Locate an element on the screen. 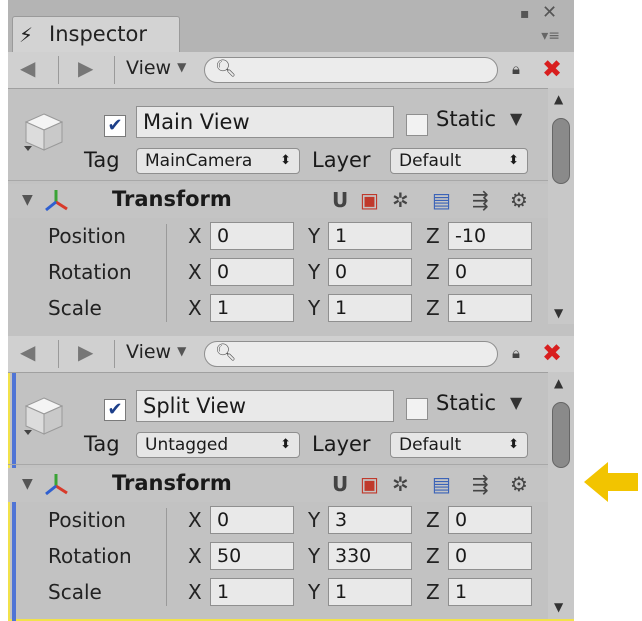 Image resolution: width=642 pixels, height=621 pixels. position-z-field: -10 is located at coordinates (490, 236).